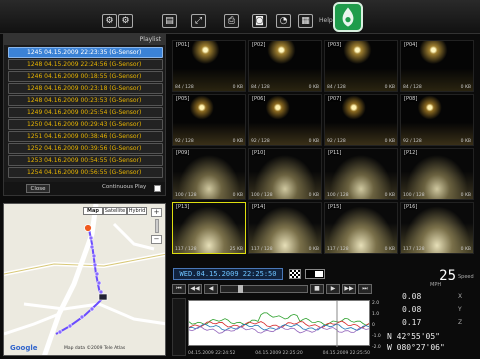  I want to click on map-type-map: Map, so click(93, 211).